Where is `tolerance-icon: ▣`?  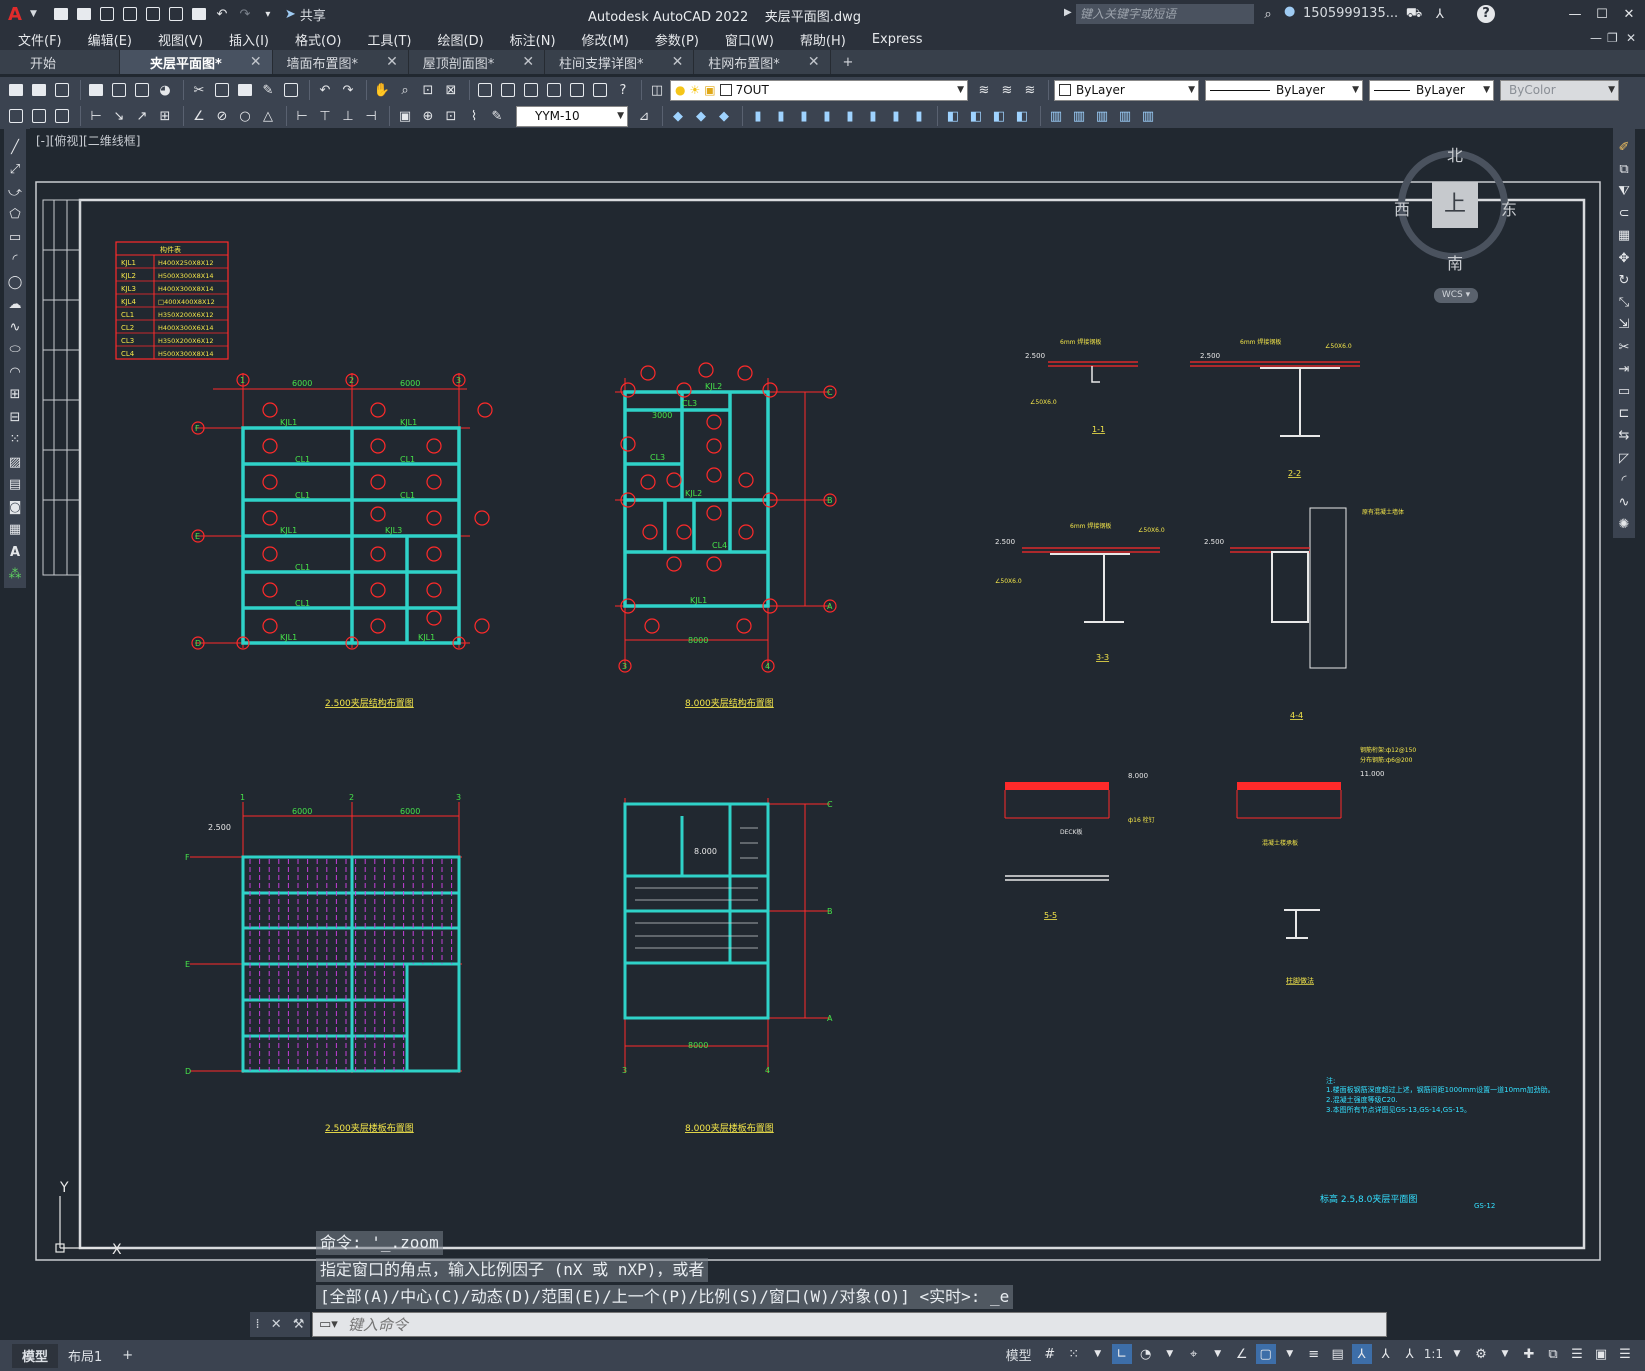 tolerance-icon: ▣ is located at coordinates (405, 116).